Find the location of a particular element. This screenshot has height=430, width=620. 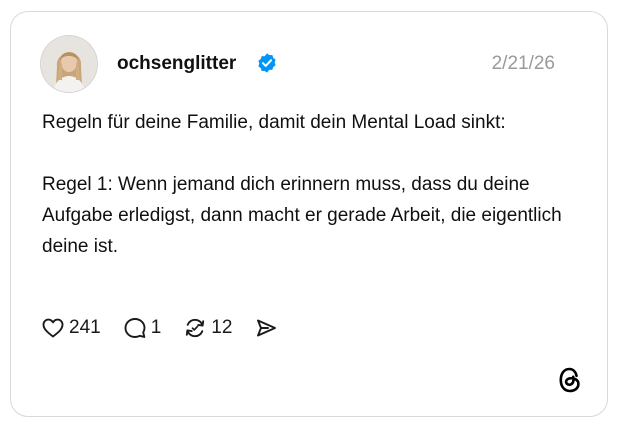

reply-button: 1 is located at coordinates (142, 328).